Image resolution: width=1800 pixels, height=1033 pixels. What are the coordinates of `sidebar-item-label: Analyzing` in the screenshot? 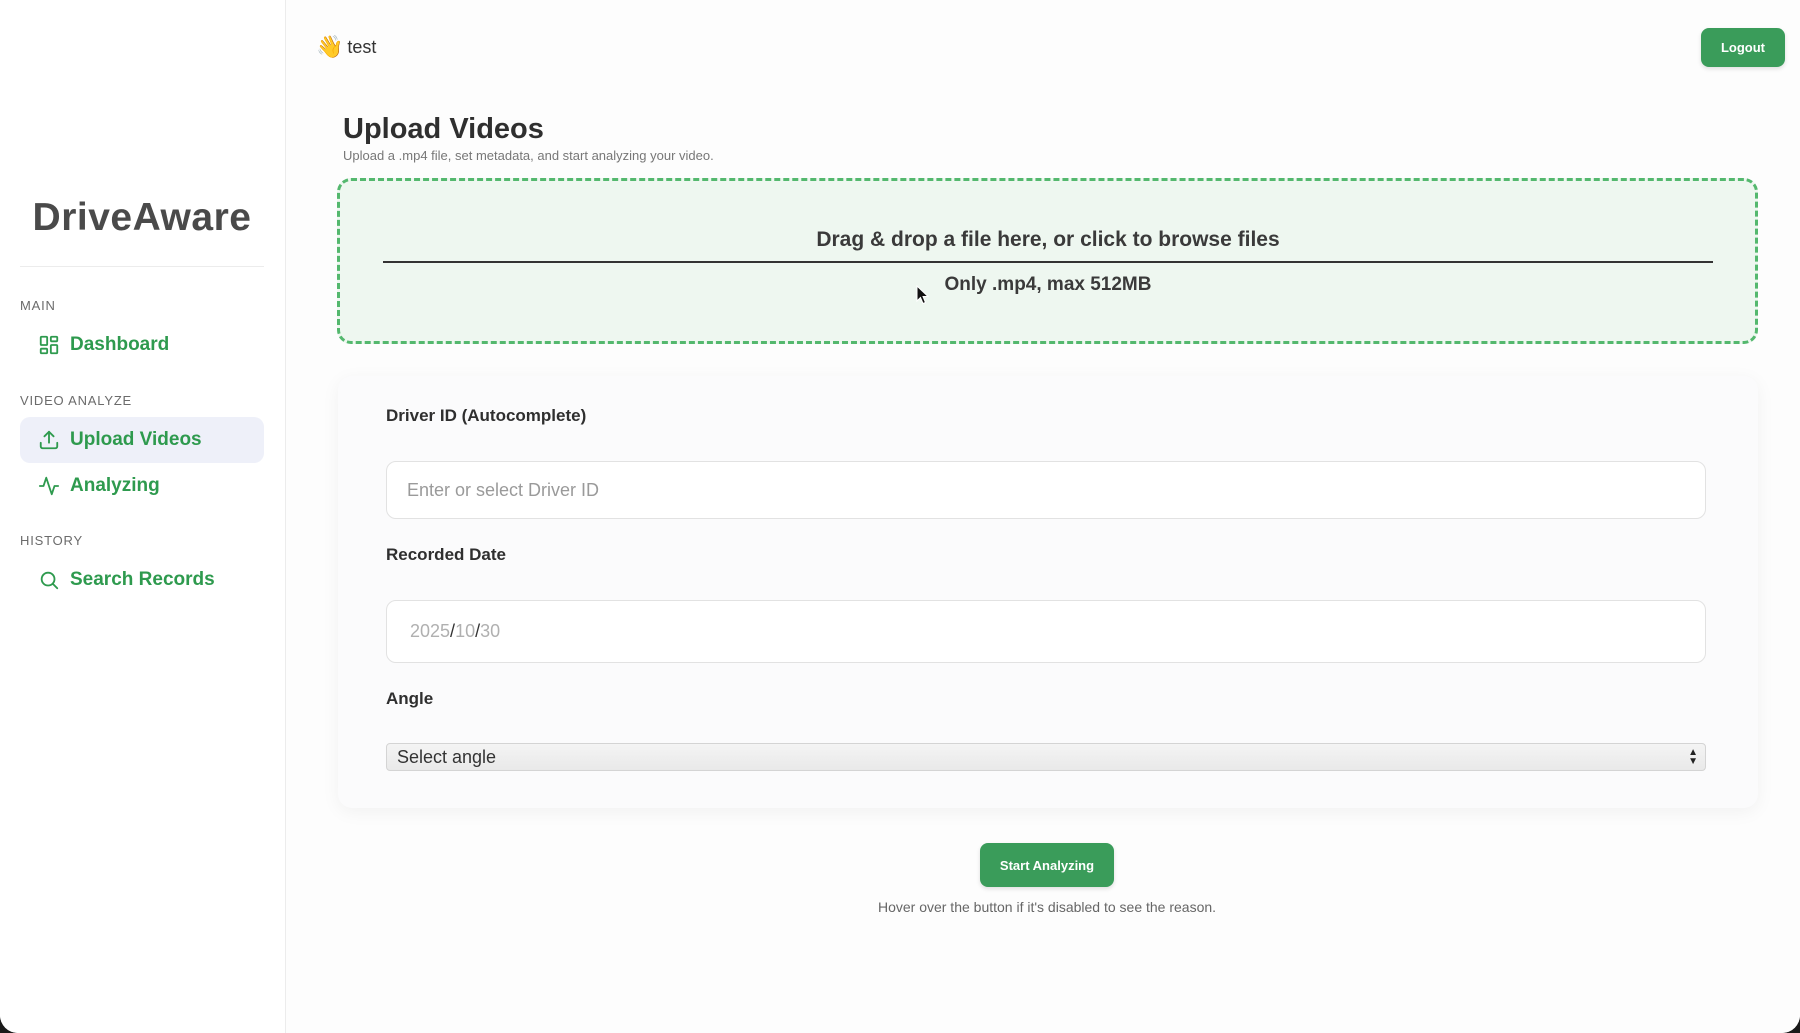 It's located at (115, 485).